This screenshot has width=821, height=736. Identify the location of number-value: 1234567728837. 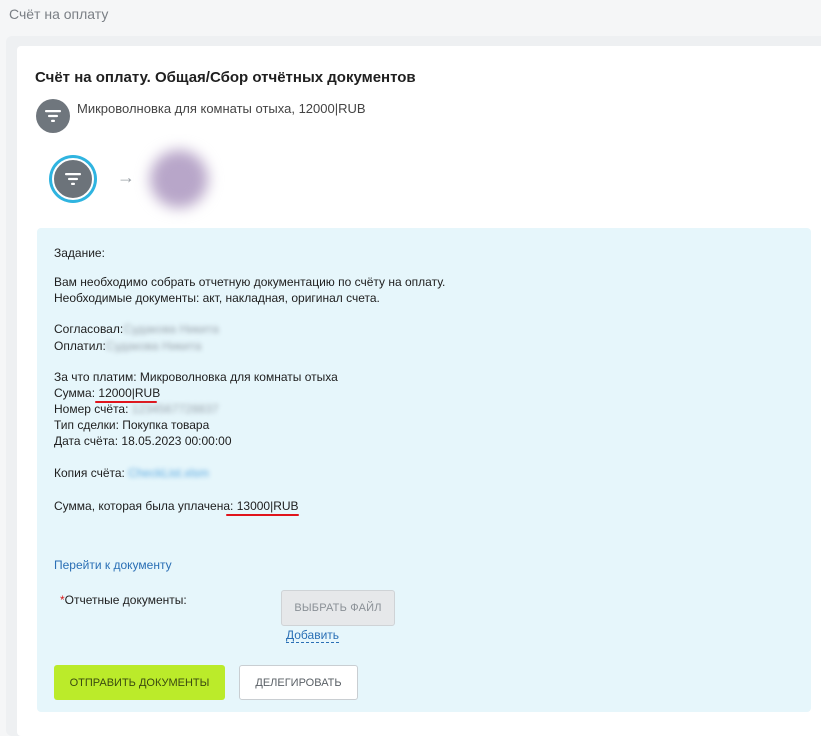
(175, 409).